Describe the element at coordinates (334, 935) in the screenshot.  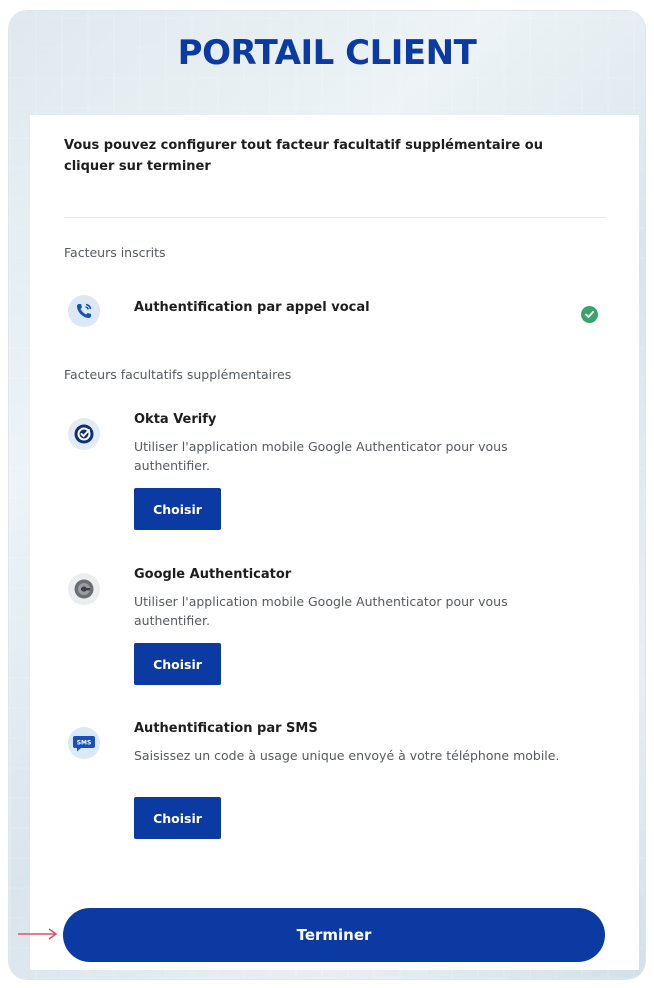
I see `finish-button: Terminer` at that location.